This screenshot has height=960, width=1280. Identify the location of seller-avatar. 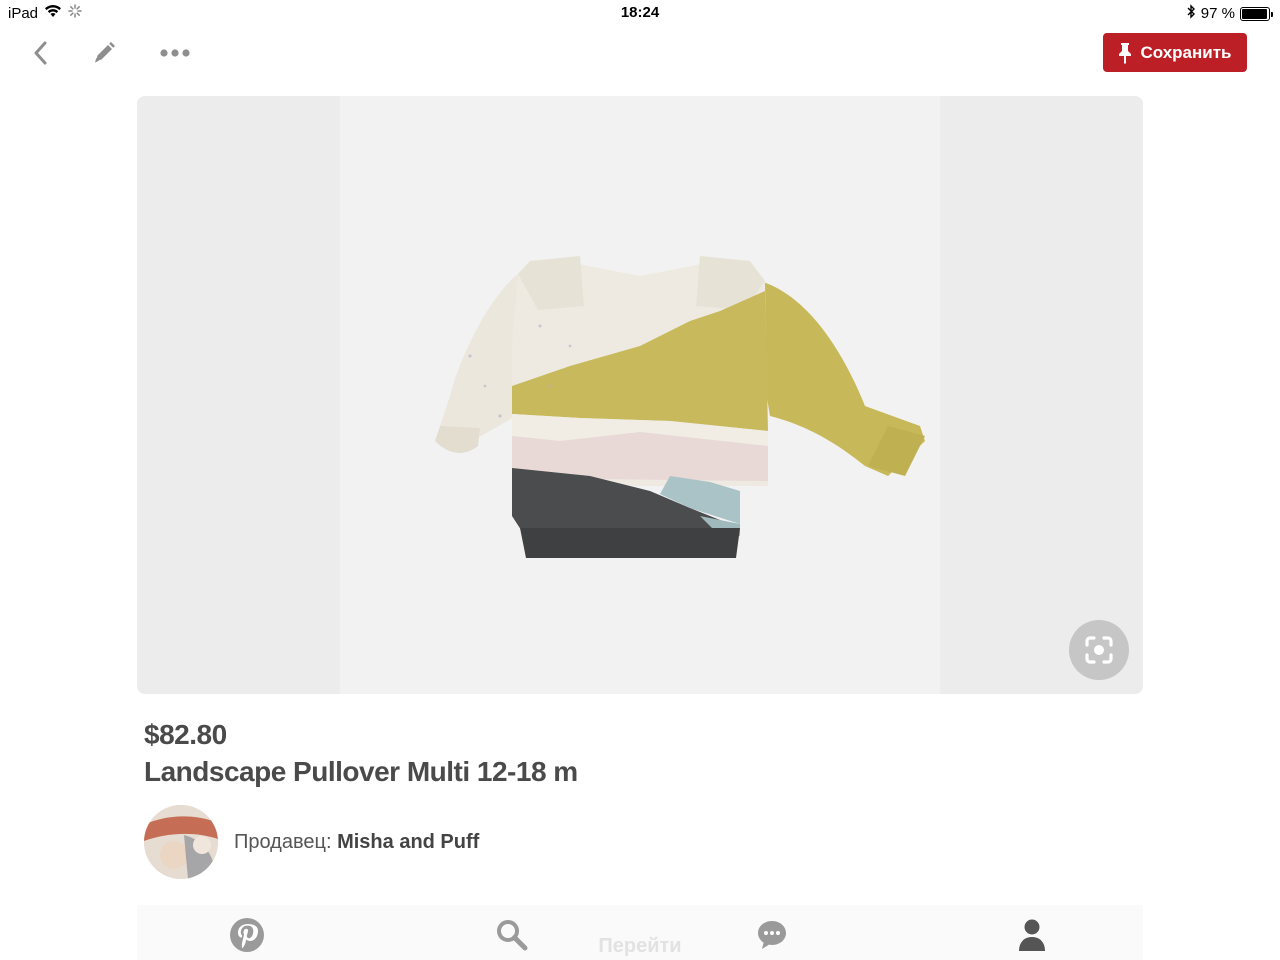
(181, 842).